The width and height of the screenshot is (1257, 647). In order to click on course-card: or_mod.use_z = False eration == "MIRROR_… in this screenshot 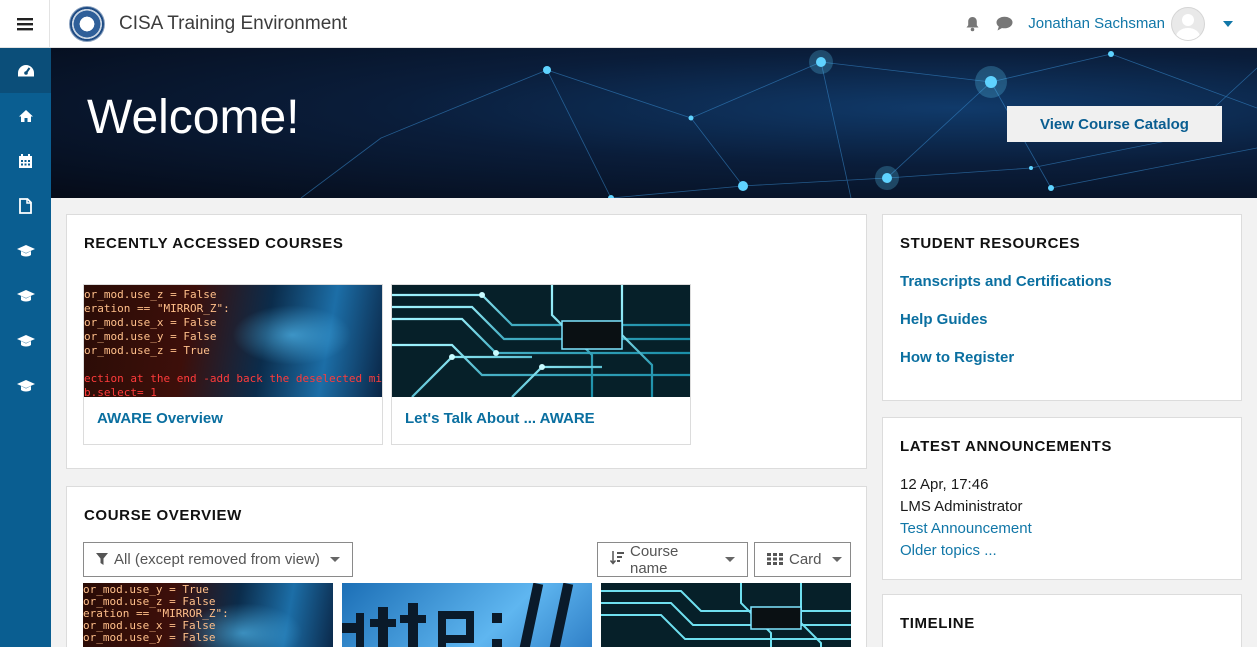, I will do `click(233, 364)`.